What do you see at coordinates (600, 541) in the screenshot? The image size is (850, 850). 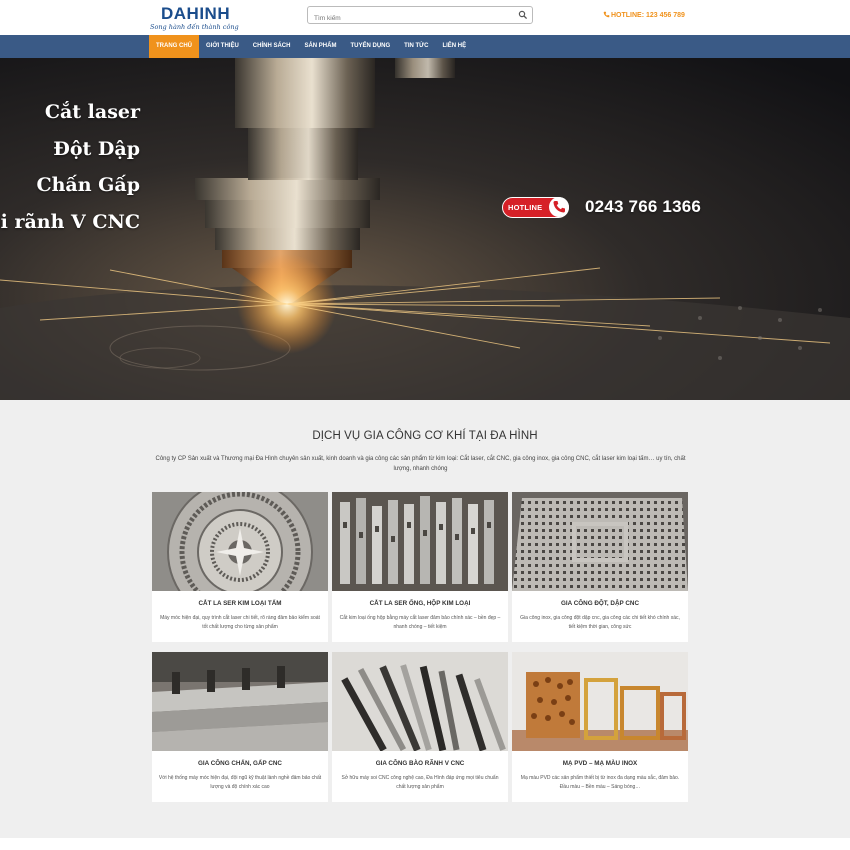 I see `card-image-punched-sheet` at bounding box center [600, 541].